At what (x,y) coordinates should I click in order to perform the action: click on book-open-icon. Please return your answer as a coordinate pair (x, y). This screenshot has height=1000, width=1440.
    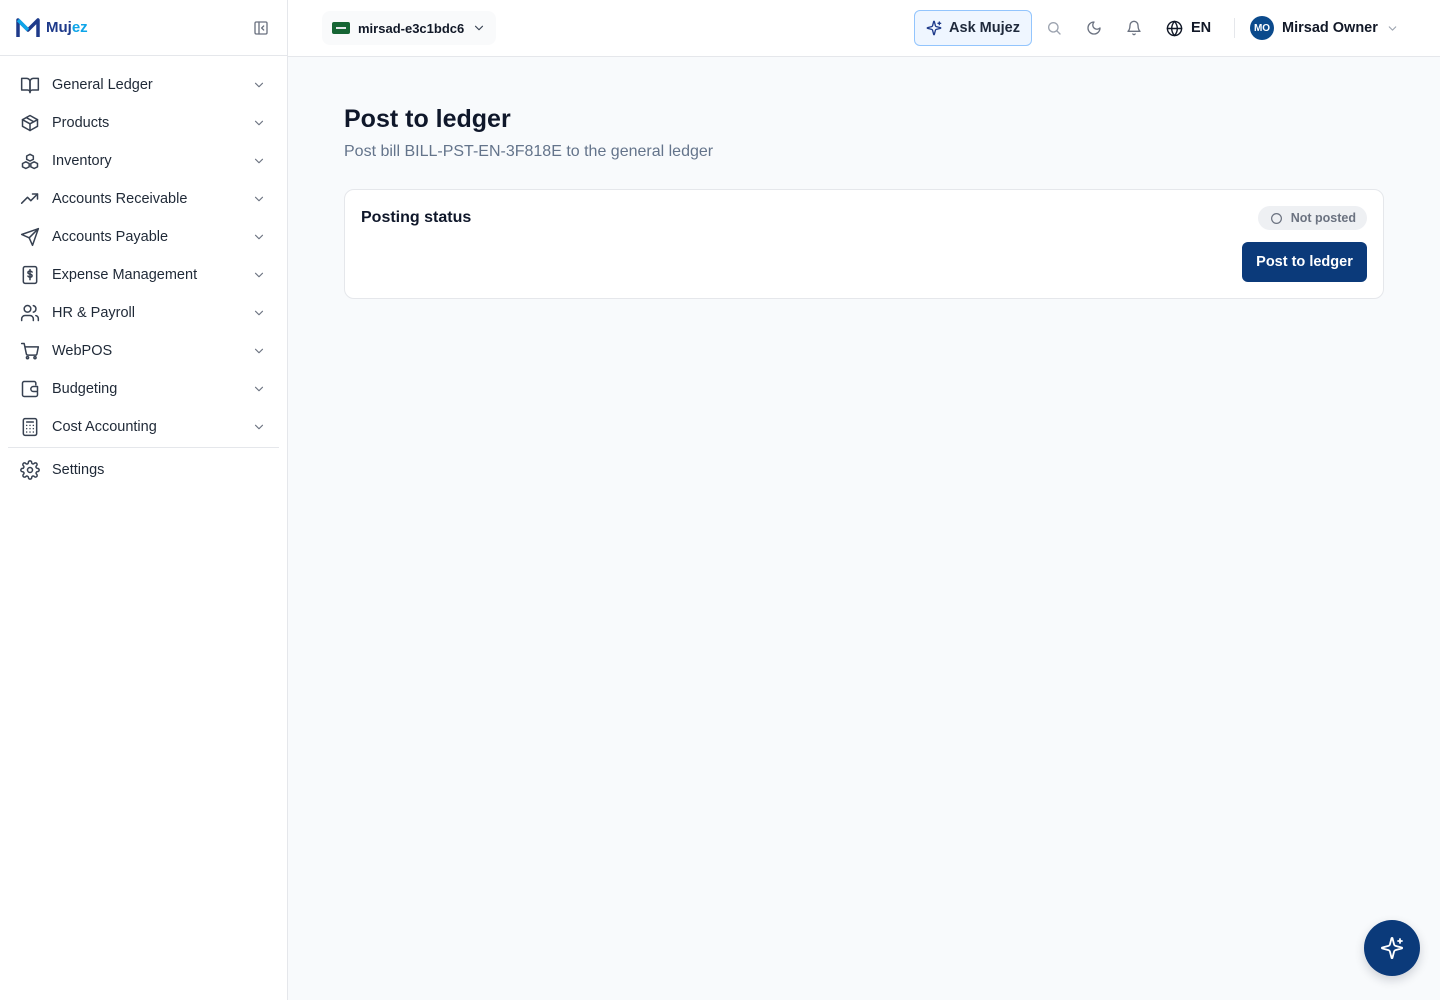
    Looking at the image, I should click on (30, 85).